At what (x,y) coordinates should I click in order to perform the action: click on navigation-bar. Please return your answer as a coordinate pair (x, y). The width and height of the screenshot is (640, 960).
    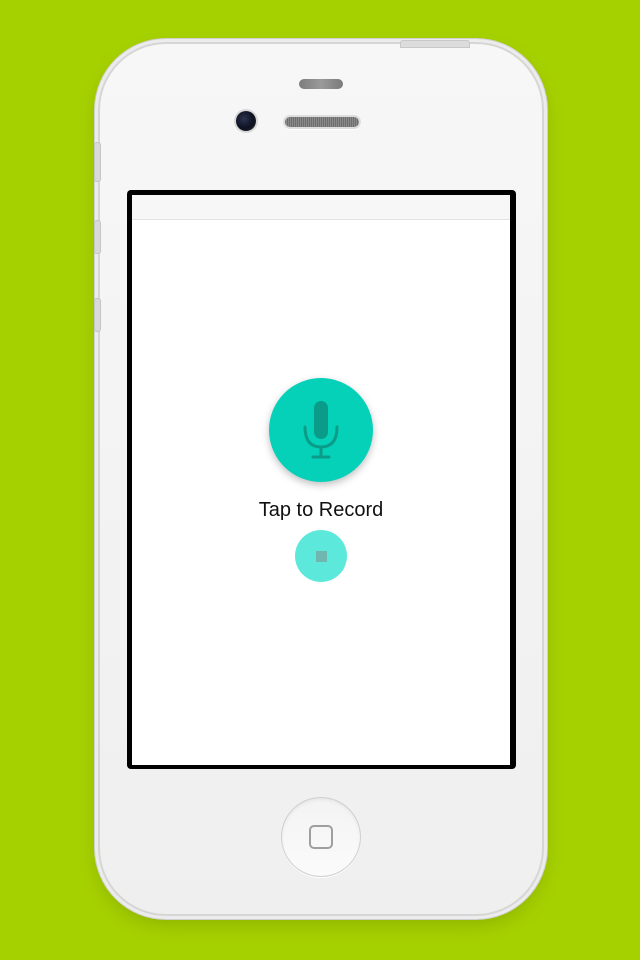
    Looking at the image, I should click on (321, 207).